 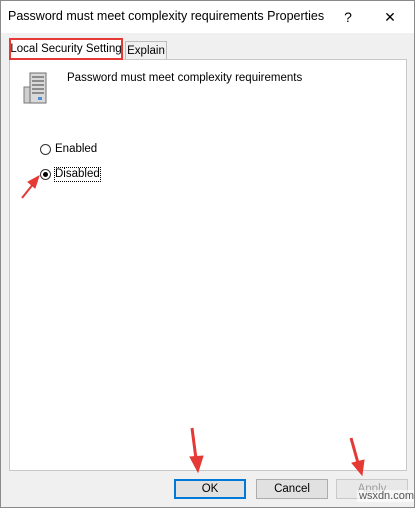 I want to click on tab-local-security-setting: Local Security Setting, so click(x=66, y=49).